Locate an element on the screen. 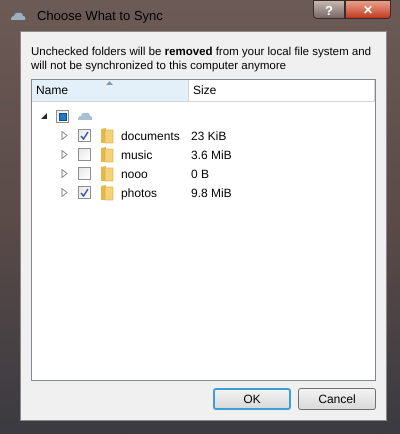 The image size is (400, 434). window-title: Choose What to Sync is located at coordinates (100, 15).